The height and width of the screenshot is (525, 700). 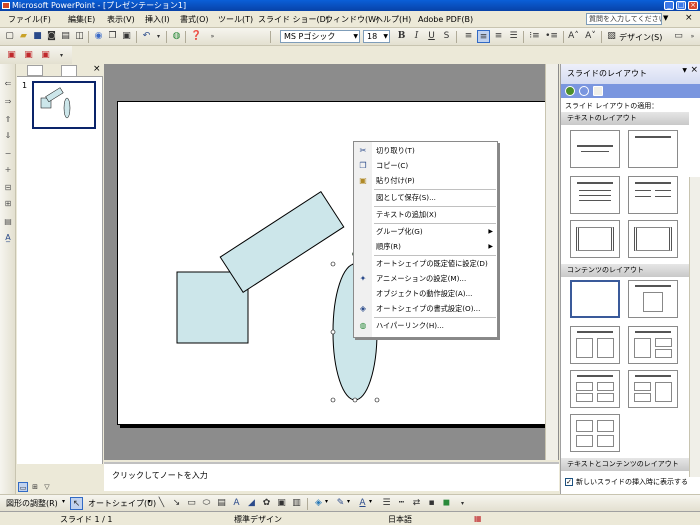 What do you see at coordinates (98, 36) in the screenshot?
I see `research-icon: ◉` at bounding box center [98, 36].